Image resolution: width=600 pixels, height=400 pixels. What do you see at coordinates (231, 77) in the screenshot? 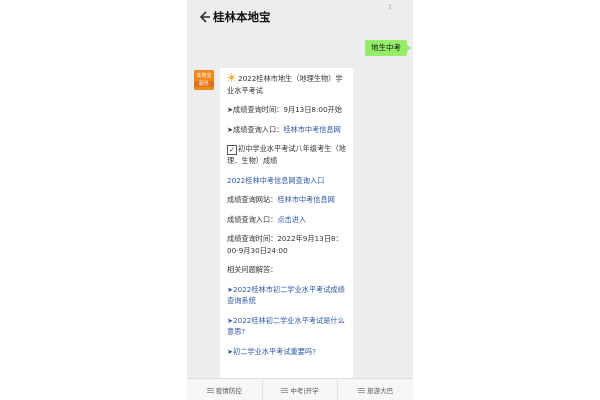
I see `sun-icon` at bounding box center [231, 77].